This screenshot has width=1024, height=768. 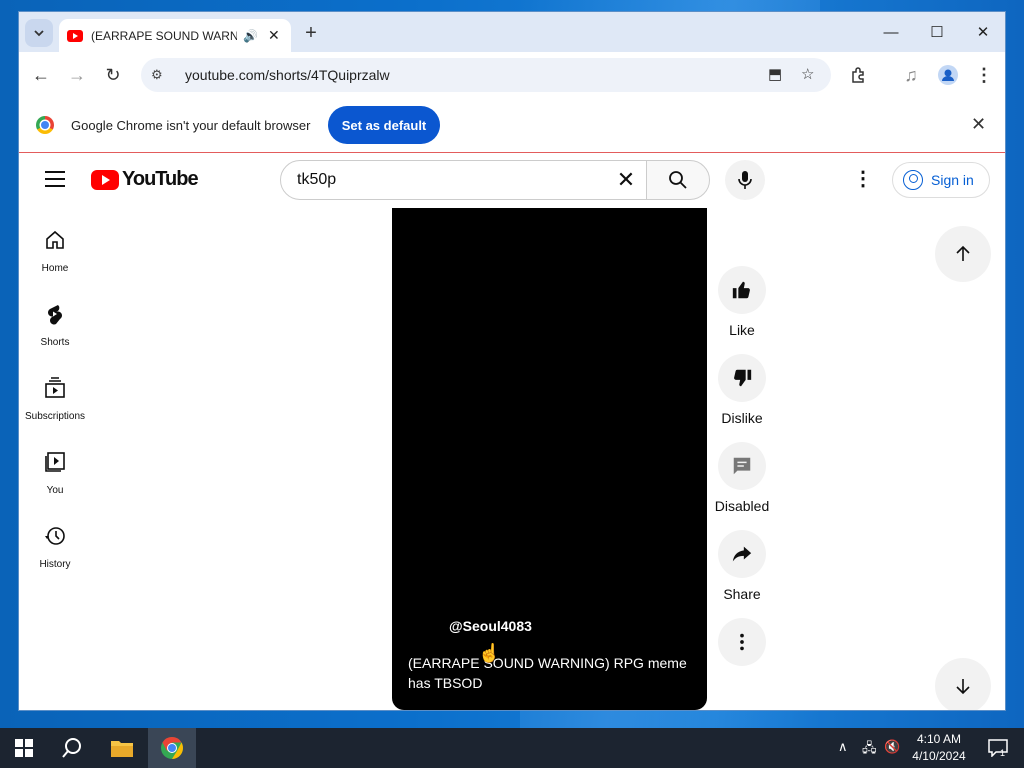 I want to click on back-button: ←, so click(x=41, y=75).